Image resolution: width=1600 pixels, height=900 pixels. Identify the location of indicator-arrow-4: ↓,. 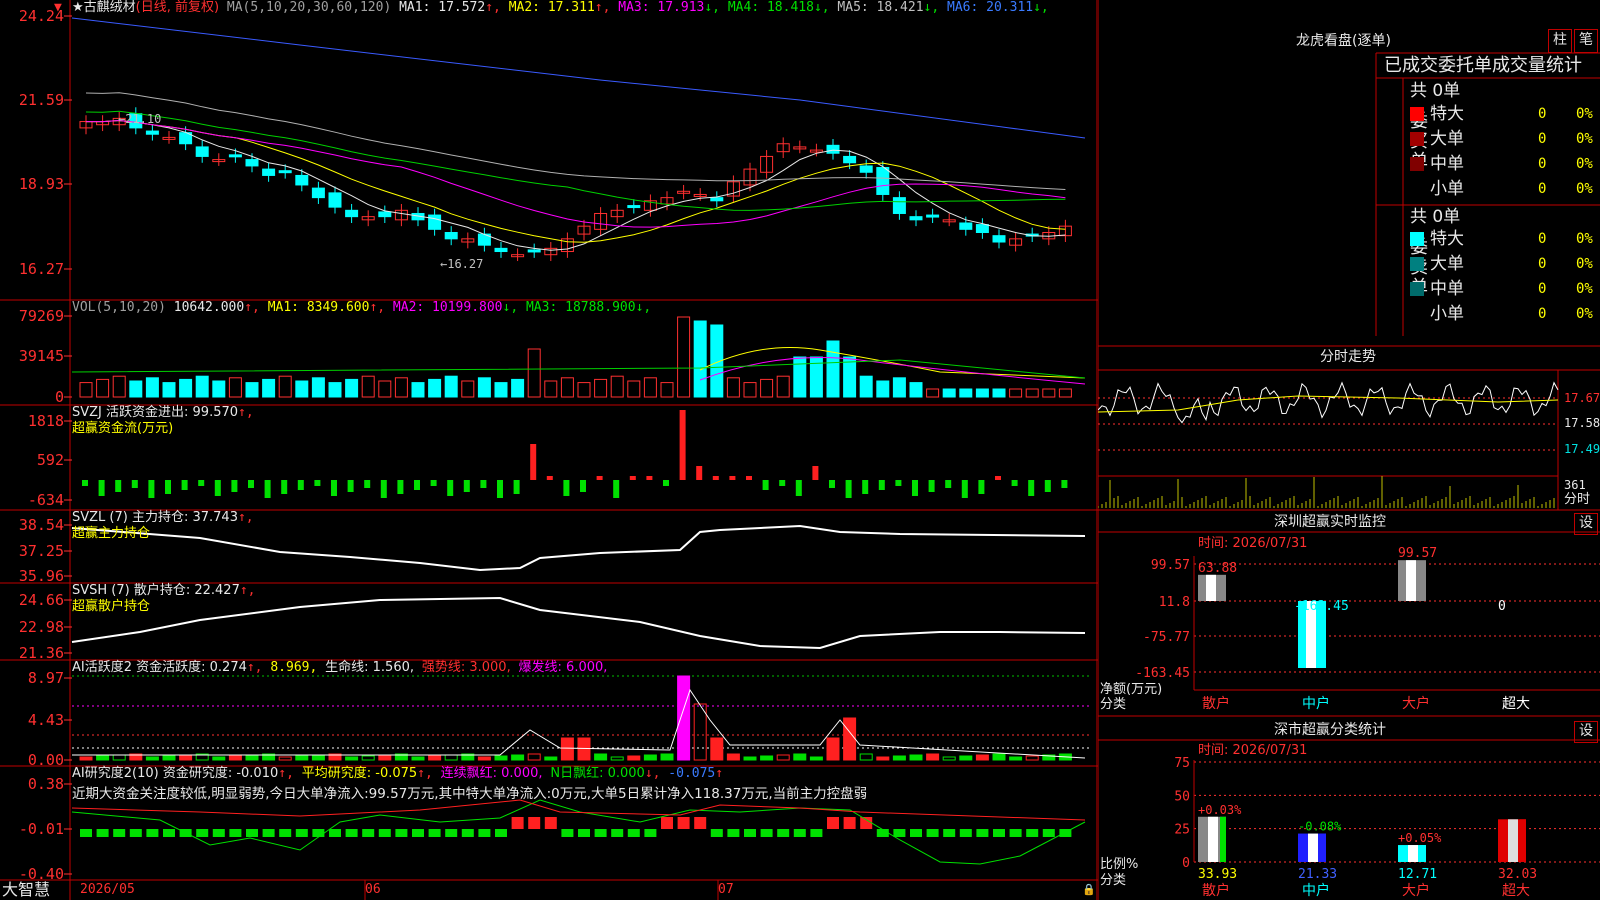
(935, 7).